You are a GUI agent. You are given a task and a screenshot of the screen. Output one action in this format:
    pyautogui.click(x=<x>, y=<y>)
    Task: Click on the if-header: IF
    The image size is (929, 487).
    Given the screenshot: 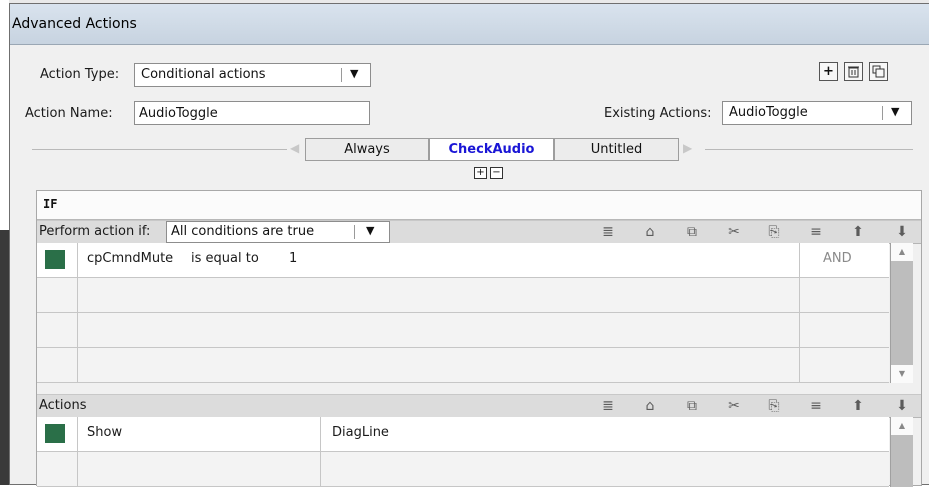 What is the action you would take?
    pyautogui.click(x=479, y=205)
    